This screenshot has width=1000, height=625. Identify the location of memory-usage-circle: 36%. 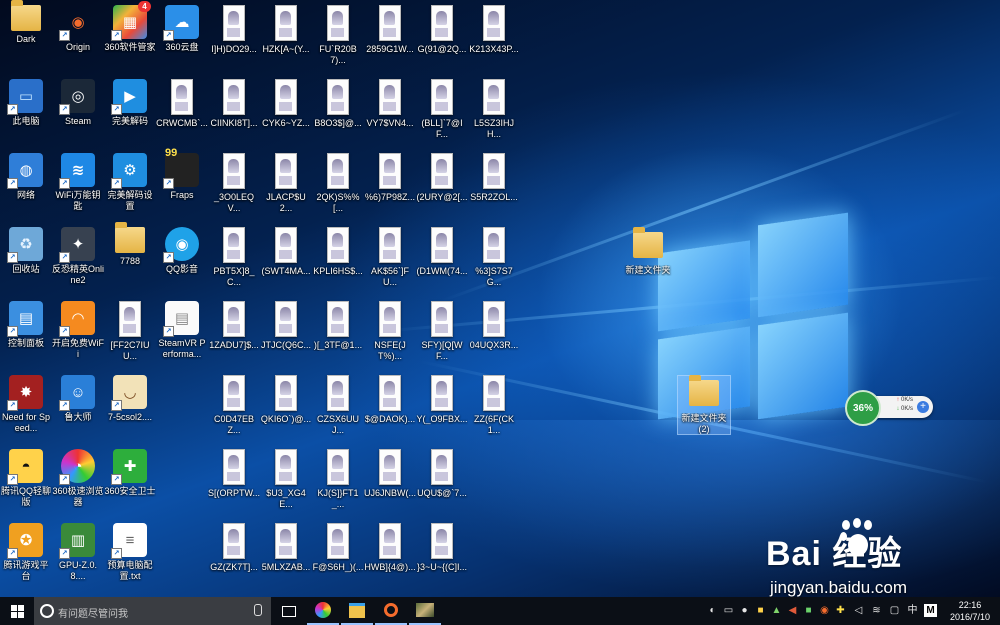
(863, 408).